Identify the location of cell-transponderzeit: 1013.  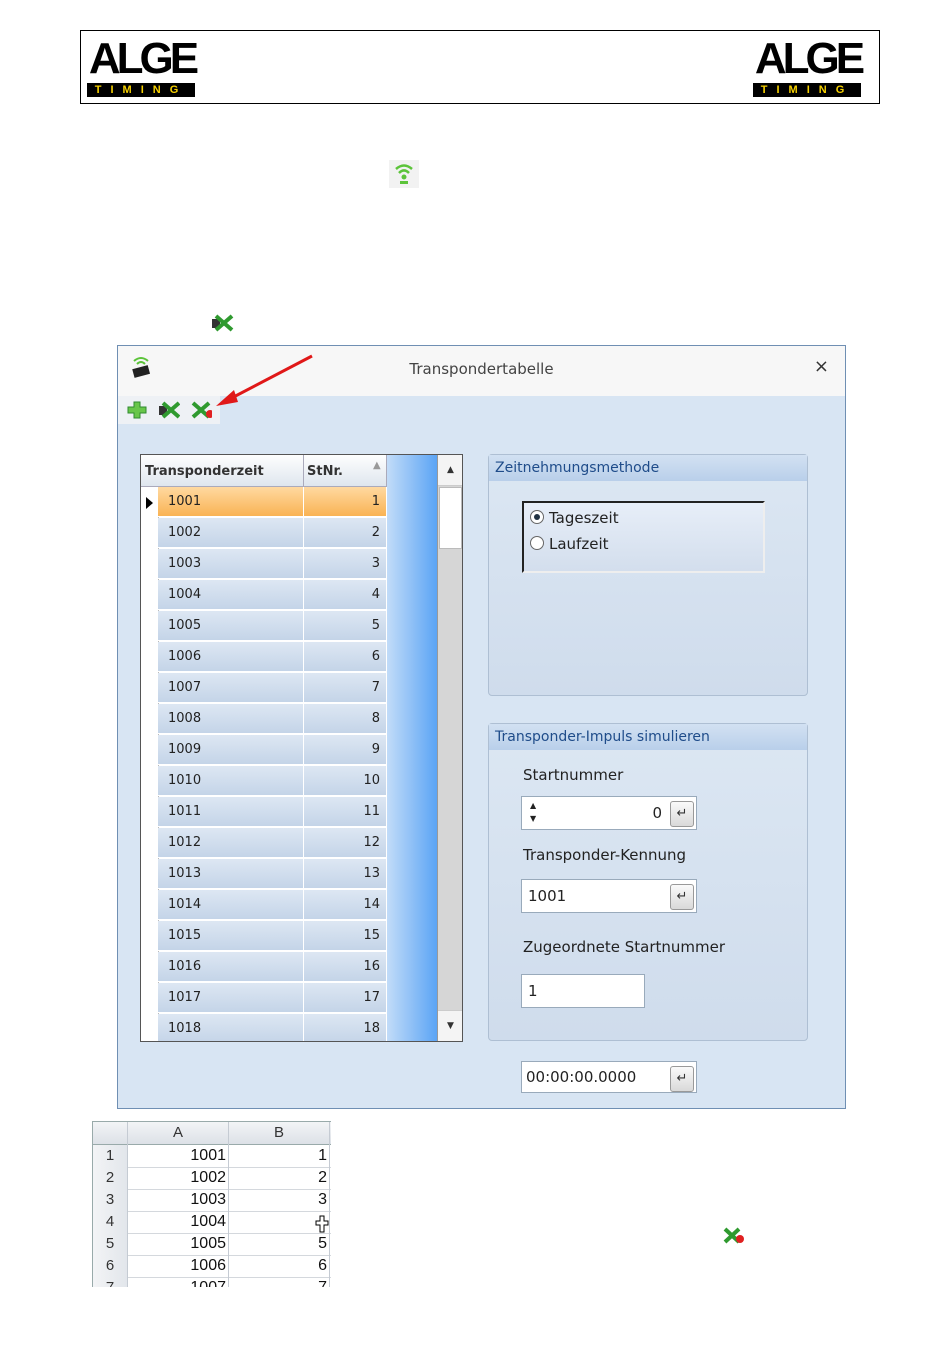
(230, 874).